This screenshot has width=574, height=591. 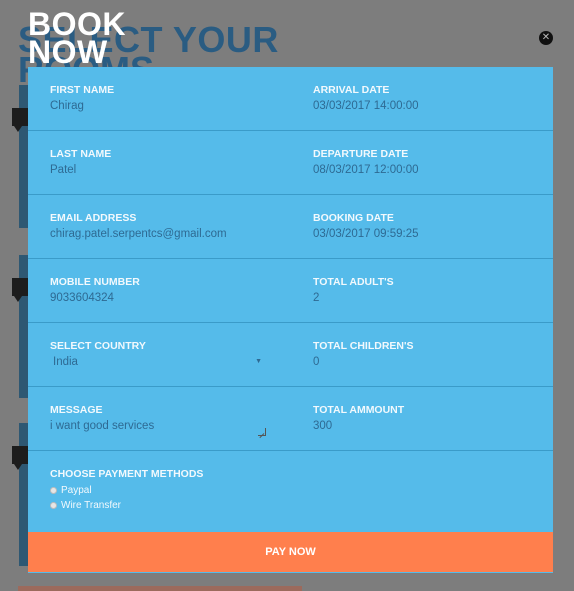 What do you see at coordinates (76, 490) in the screenshot?
I see `payment-option-label: Paypal` at bounding box center [76, 490].